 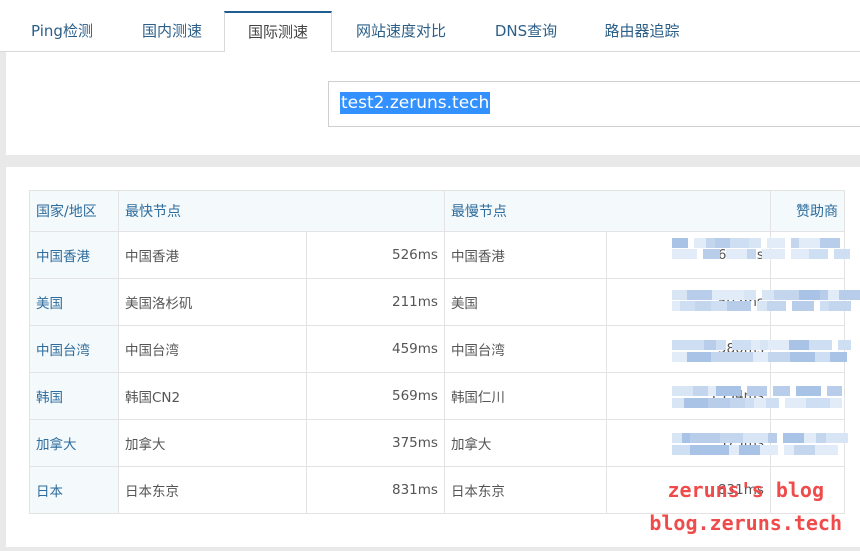 I want to click on fast-ms-cell: 526ms, so click(x=375, y=255).